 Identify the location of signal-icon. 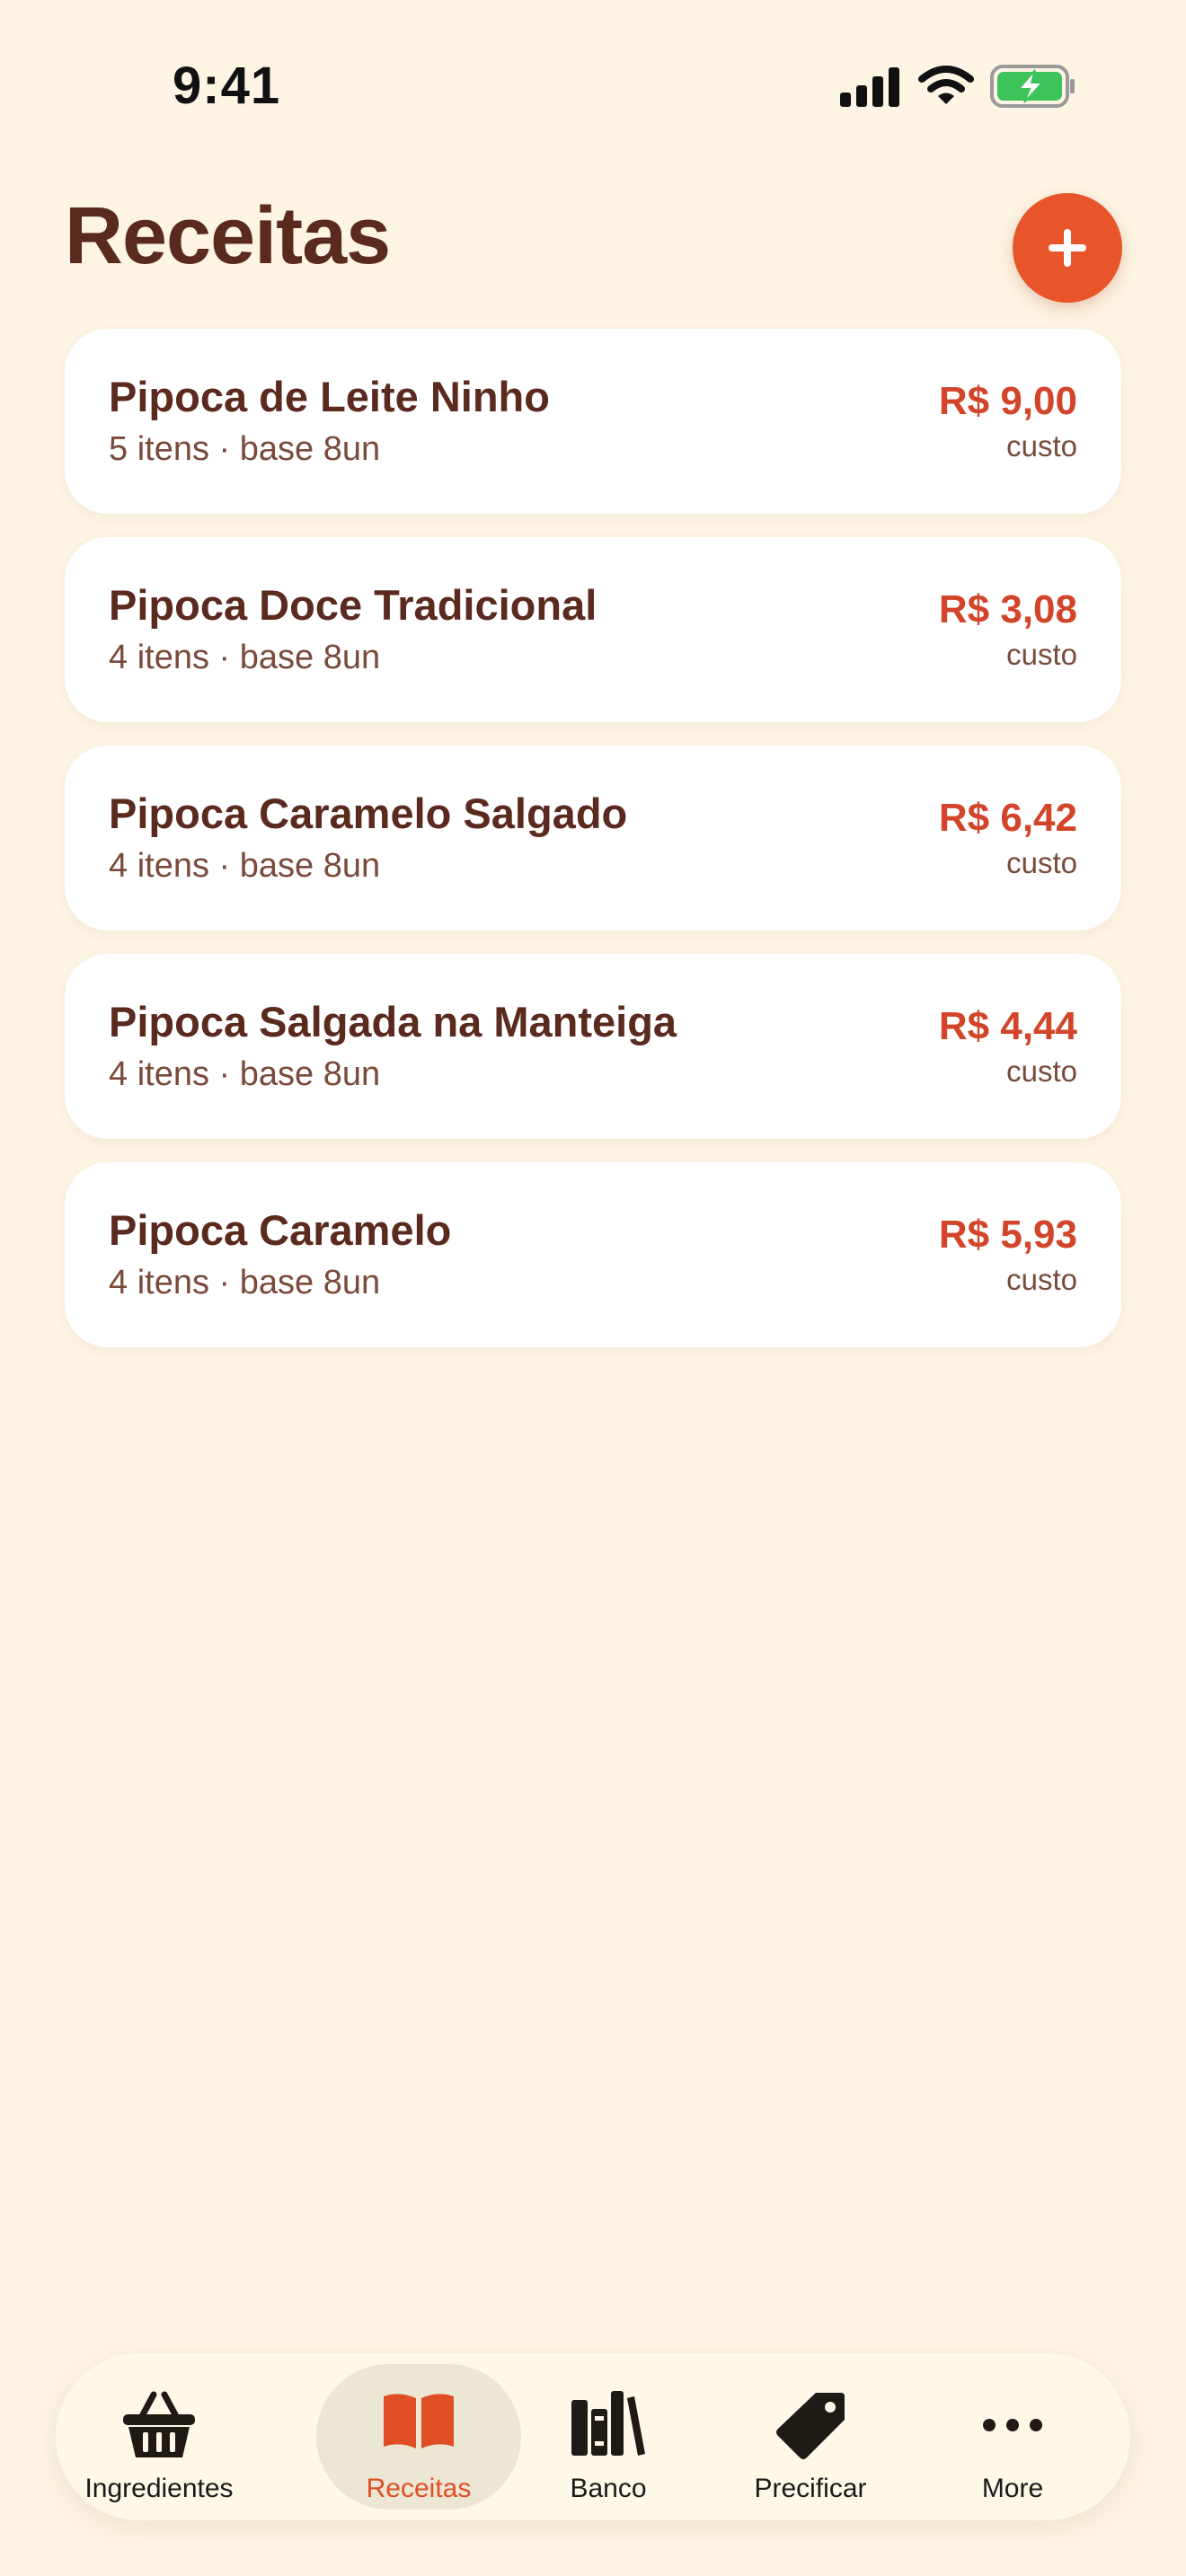
(869, 87).